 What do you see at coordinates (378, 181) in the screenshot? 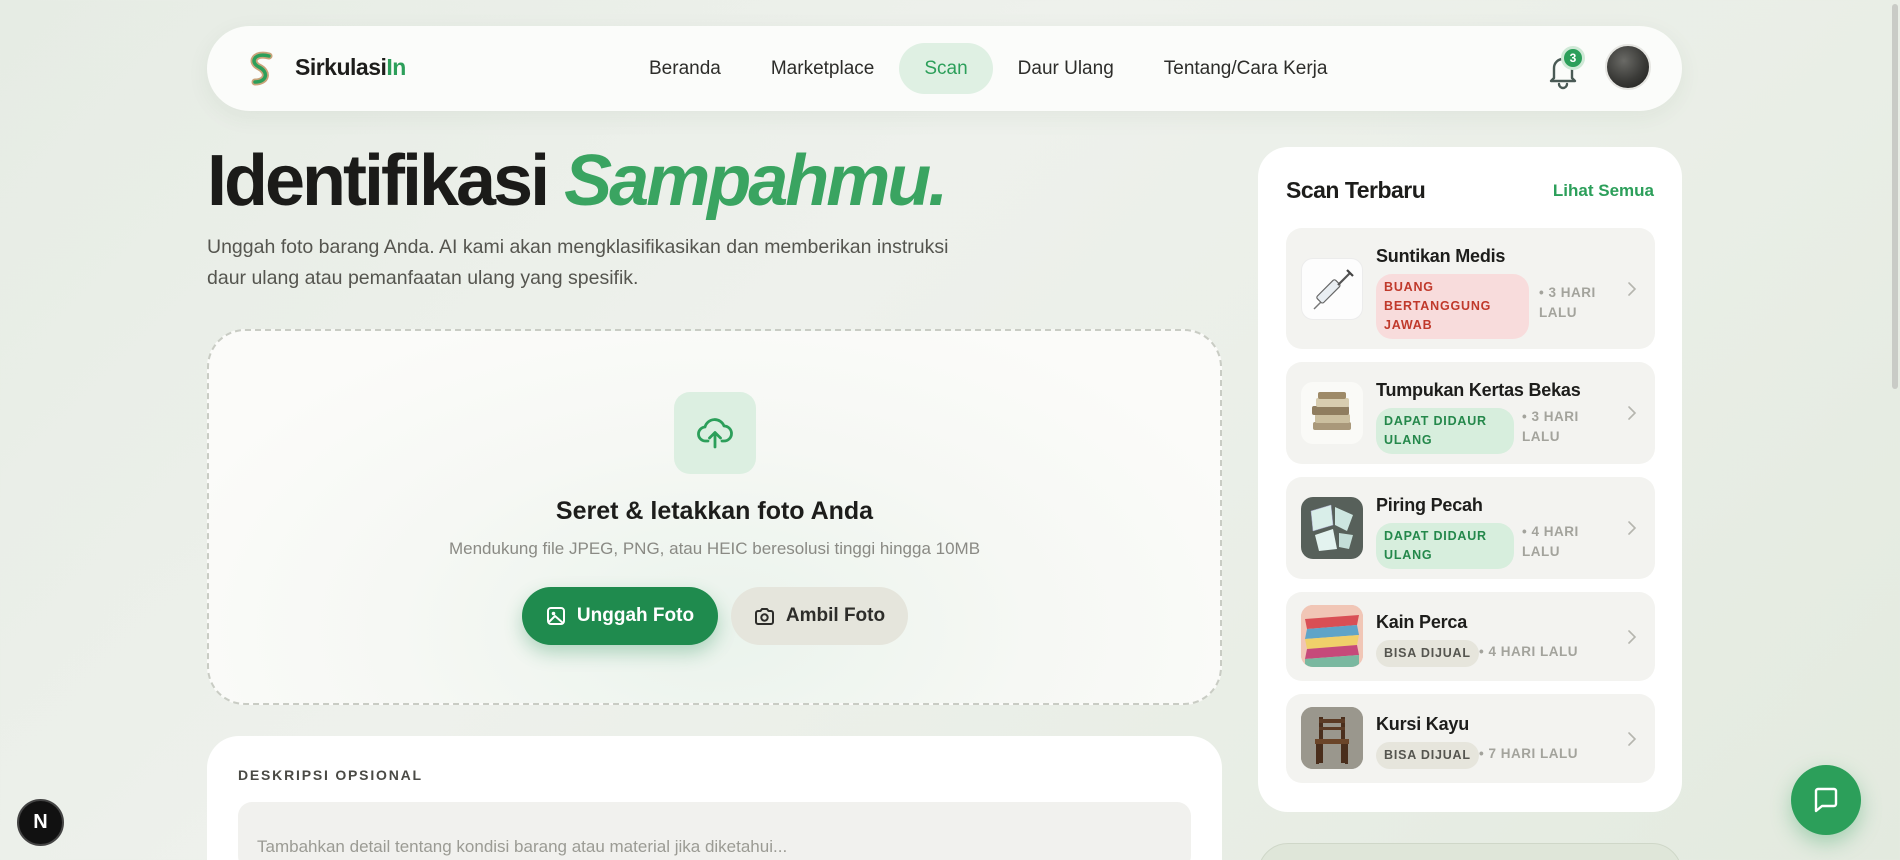
I see `page-title-main: Identifikasi` at bounding box center [378, 181].